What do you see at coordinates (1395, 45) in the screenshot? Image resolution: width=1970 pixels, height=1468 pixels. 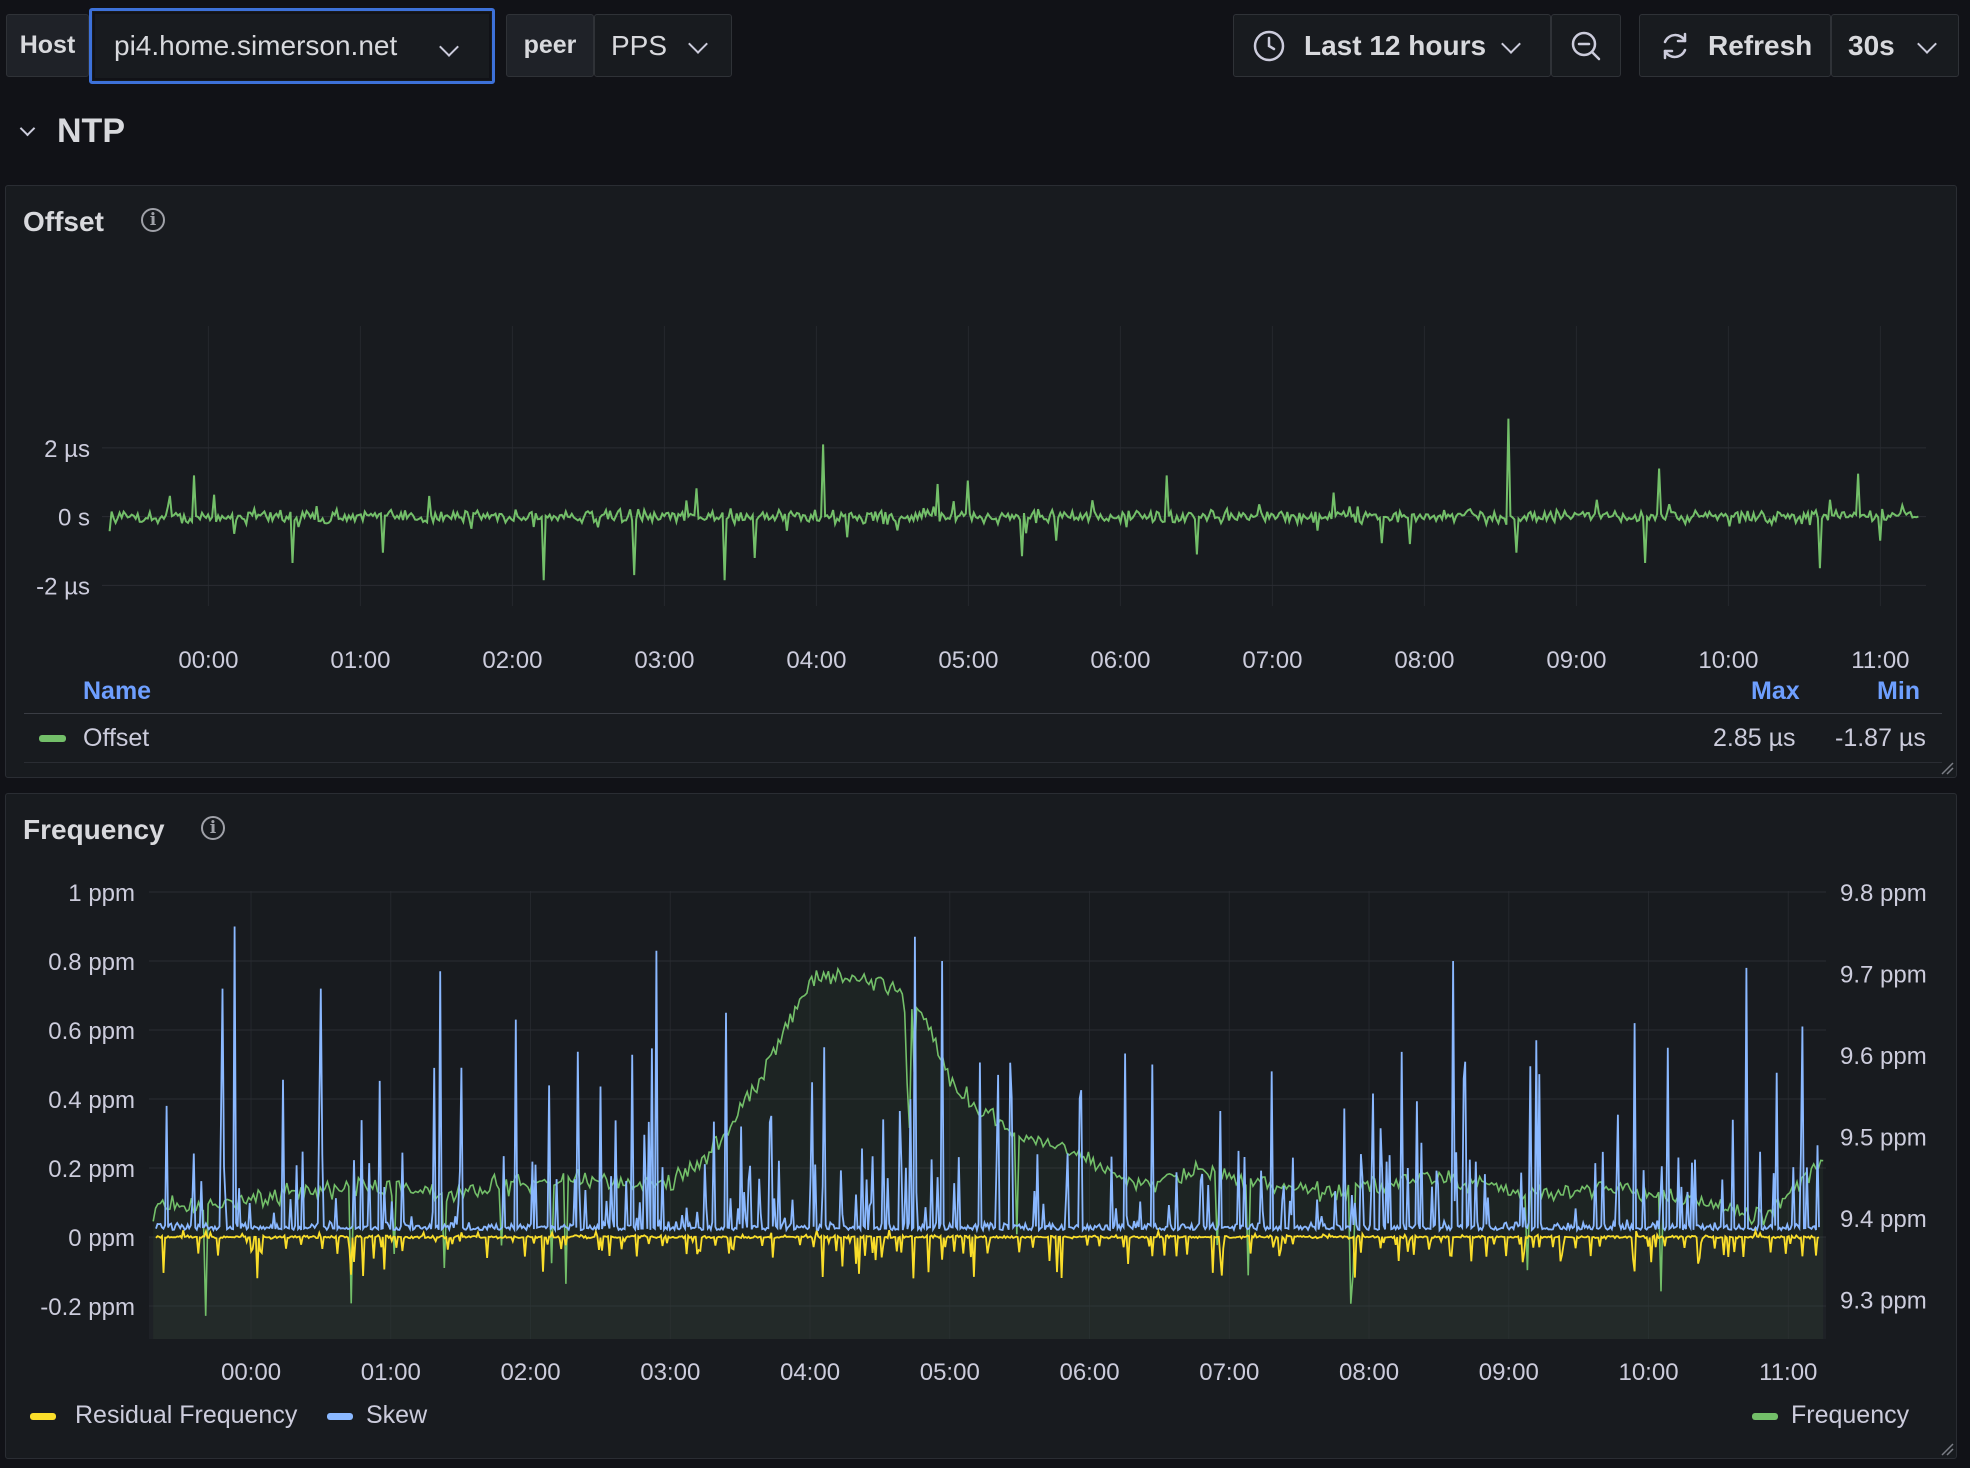 I see `time-range-label: Last 12 hours` at bounding box center [1395, 45].